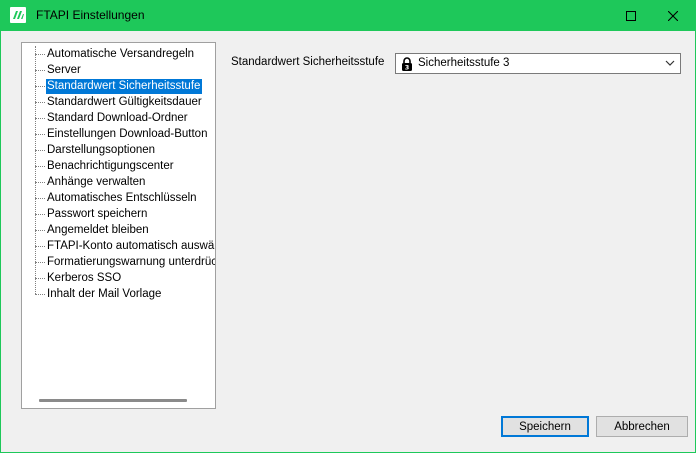 Image resolution: width=696 pixels, height=453 pixels. What do you see at coordinates (110, 166) in the screenshot?
I see `tree-item-label: Benachrichtigungscenter` at bounding box center [110, 166].